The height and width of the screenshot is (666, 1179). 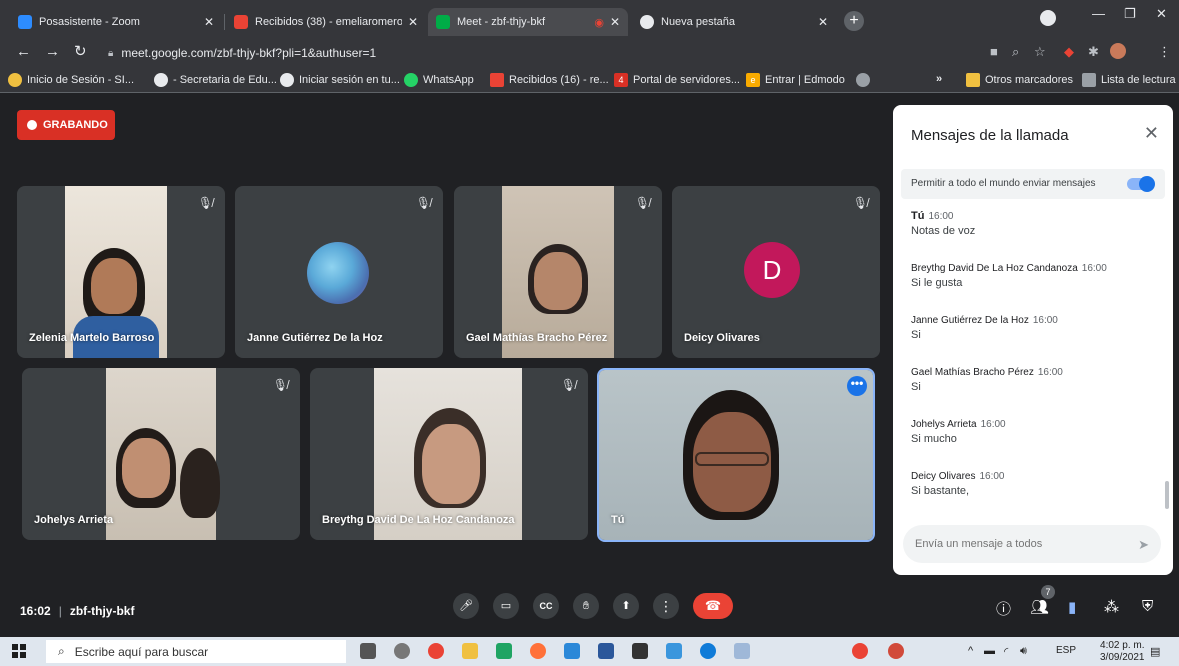 What do you see at coordinates (315, 338) in the screenshot?
I see `participant-name: Janne Gutiérrez De la Hoz` at bounding box center [315, 338].